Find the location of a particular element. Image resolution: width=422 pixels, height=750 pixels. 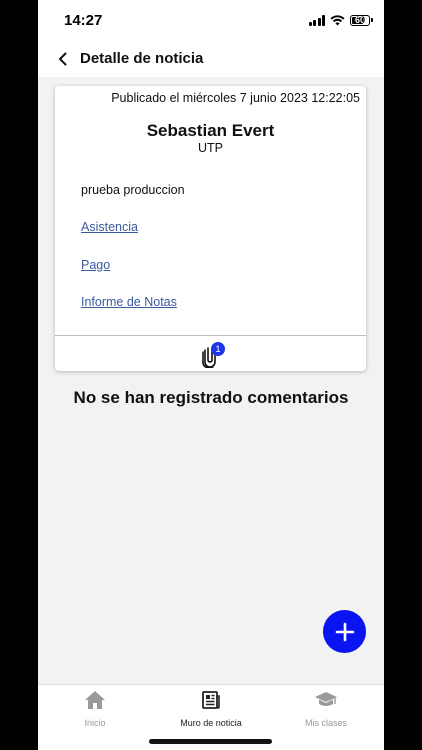

chevron-left-icon is located at coordinates (63, 58).